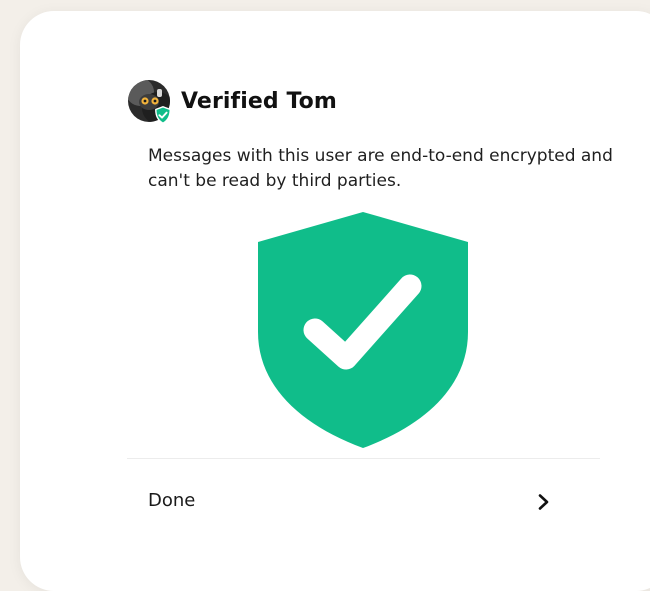  What do you see at coordinates (163, 115) in the screenshot?
I see `verified-check-icon` at bounding box center [163, 115].